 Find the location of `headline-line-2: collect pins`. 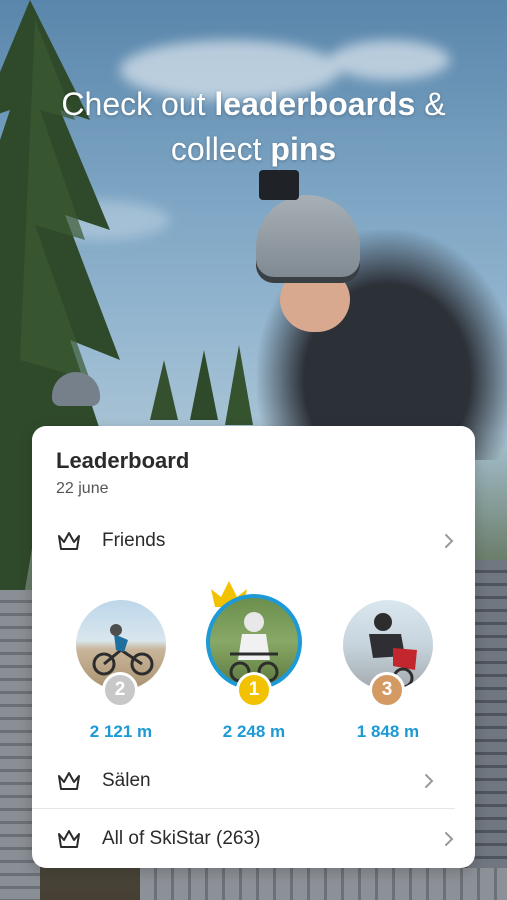

headline-line-2: collect pins is located at coordinates (253, 149).